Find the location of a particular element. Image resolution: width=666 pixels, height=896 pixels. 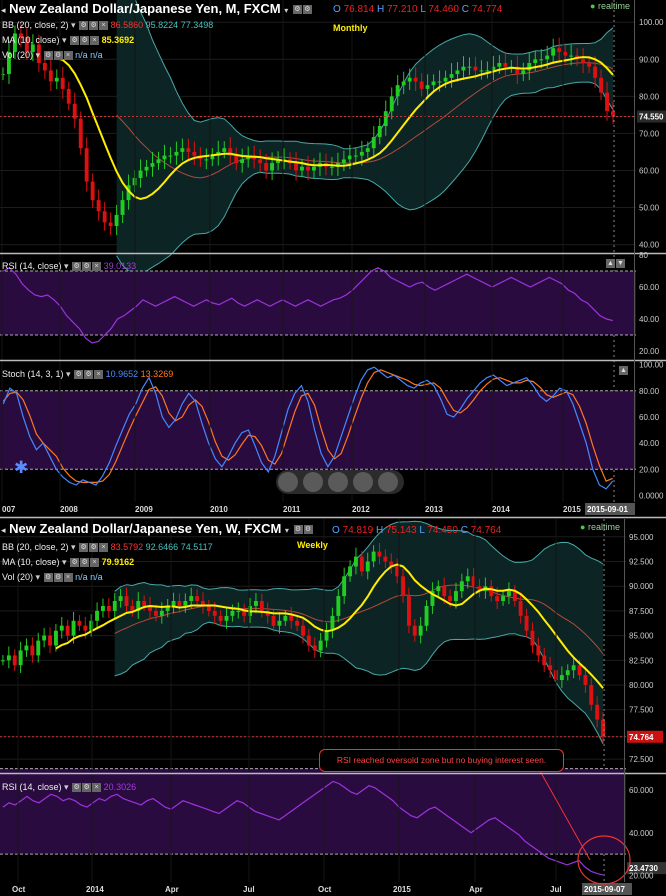

sponsor-logo: ✱ is located at coordinates (25, 468).